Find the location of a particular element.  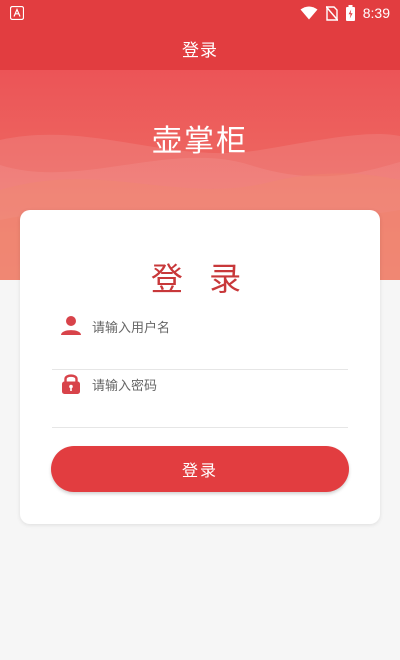

username-underline is located at coordinates (200, 369).